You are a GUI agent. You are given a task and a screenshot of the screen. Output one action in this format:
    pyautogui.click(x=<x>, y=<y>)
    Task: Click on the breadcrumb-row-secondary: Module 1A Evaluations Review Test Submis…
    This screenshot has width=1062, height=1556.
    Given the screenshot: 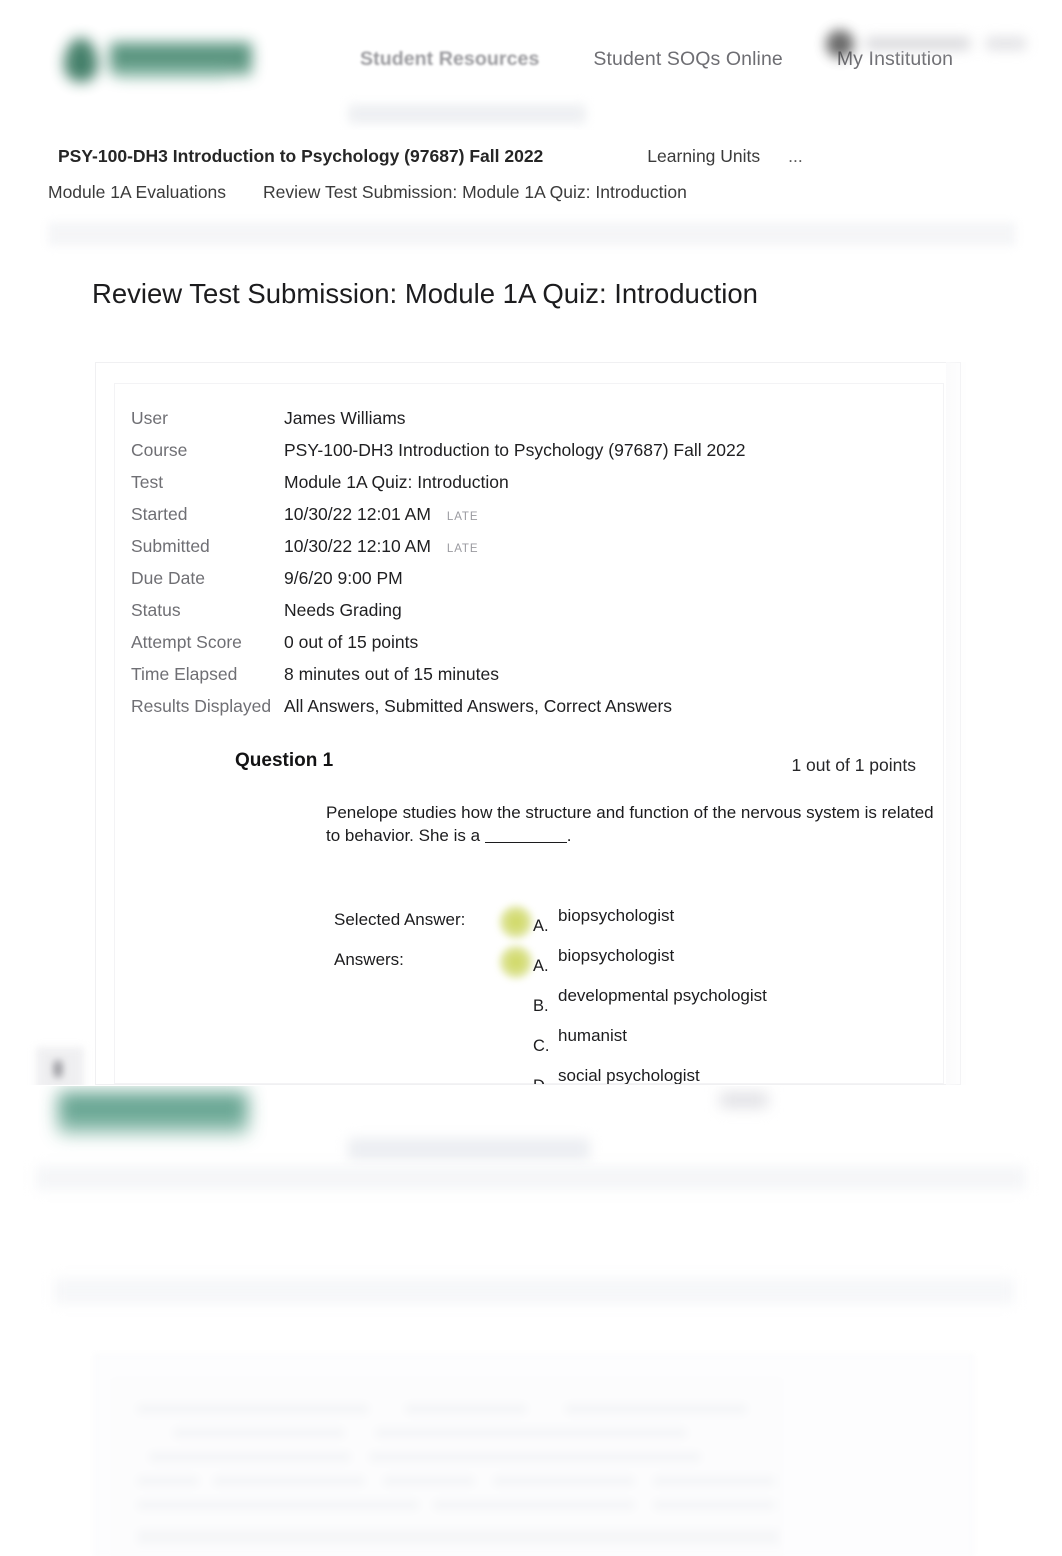 What is the action you would take?
    pyautogui.click(x=367, y=192)
    